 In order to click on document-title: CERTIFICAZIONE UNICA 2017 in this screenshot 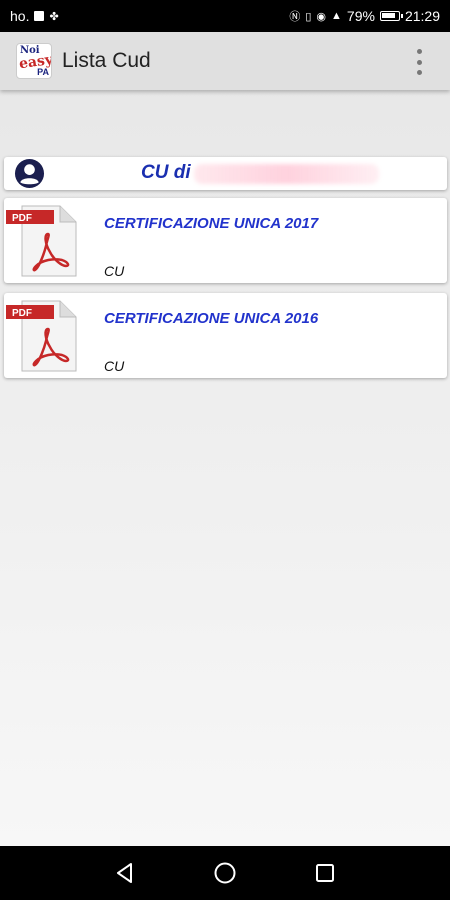, I will do `click(211, 223)`.